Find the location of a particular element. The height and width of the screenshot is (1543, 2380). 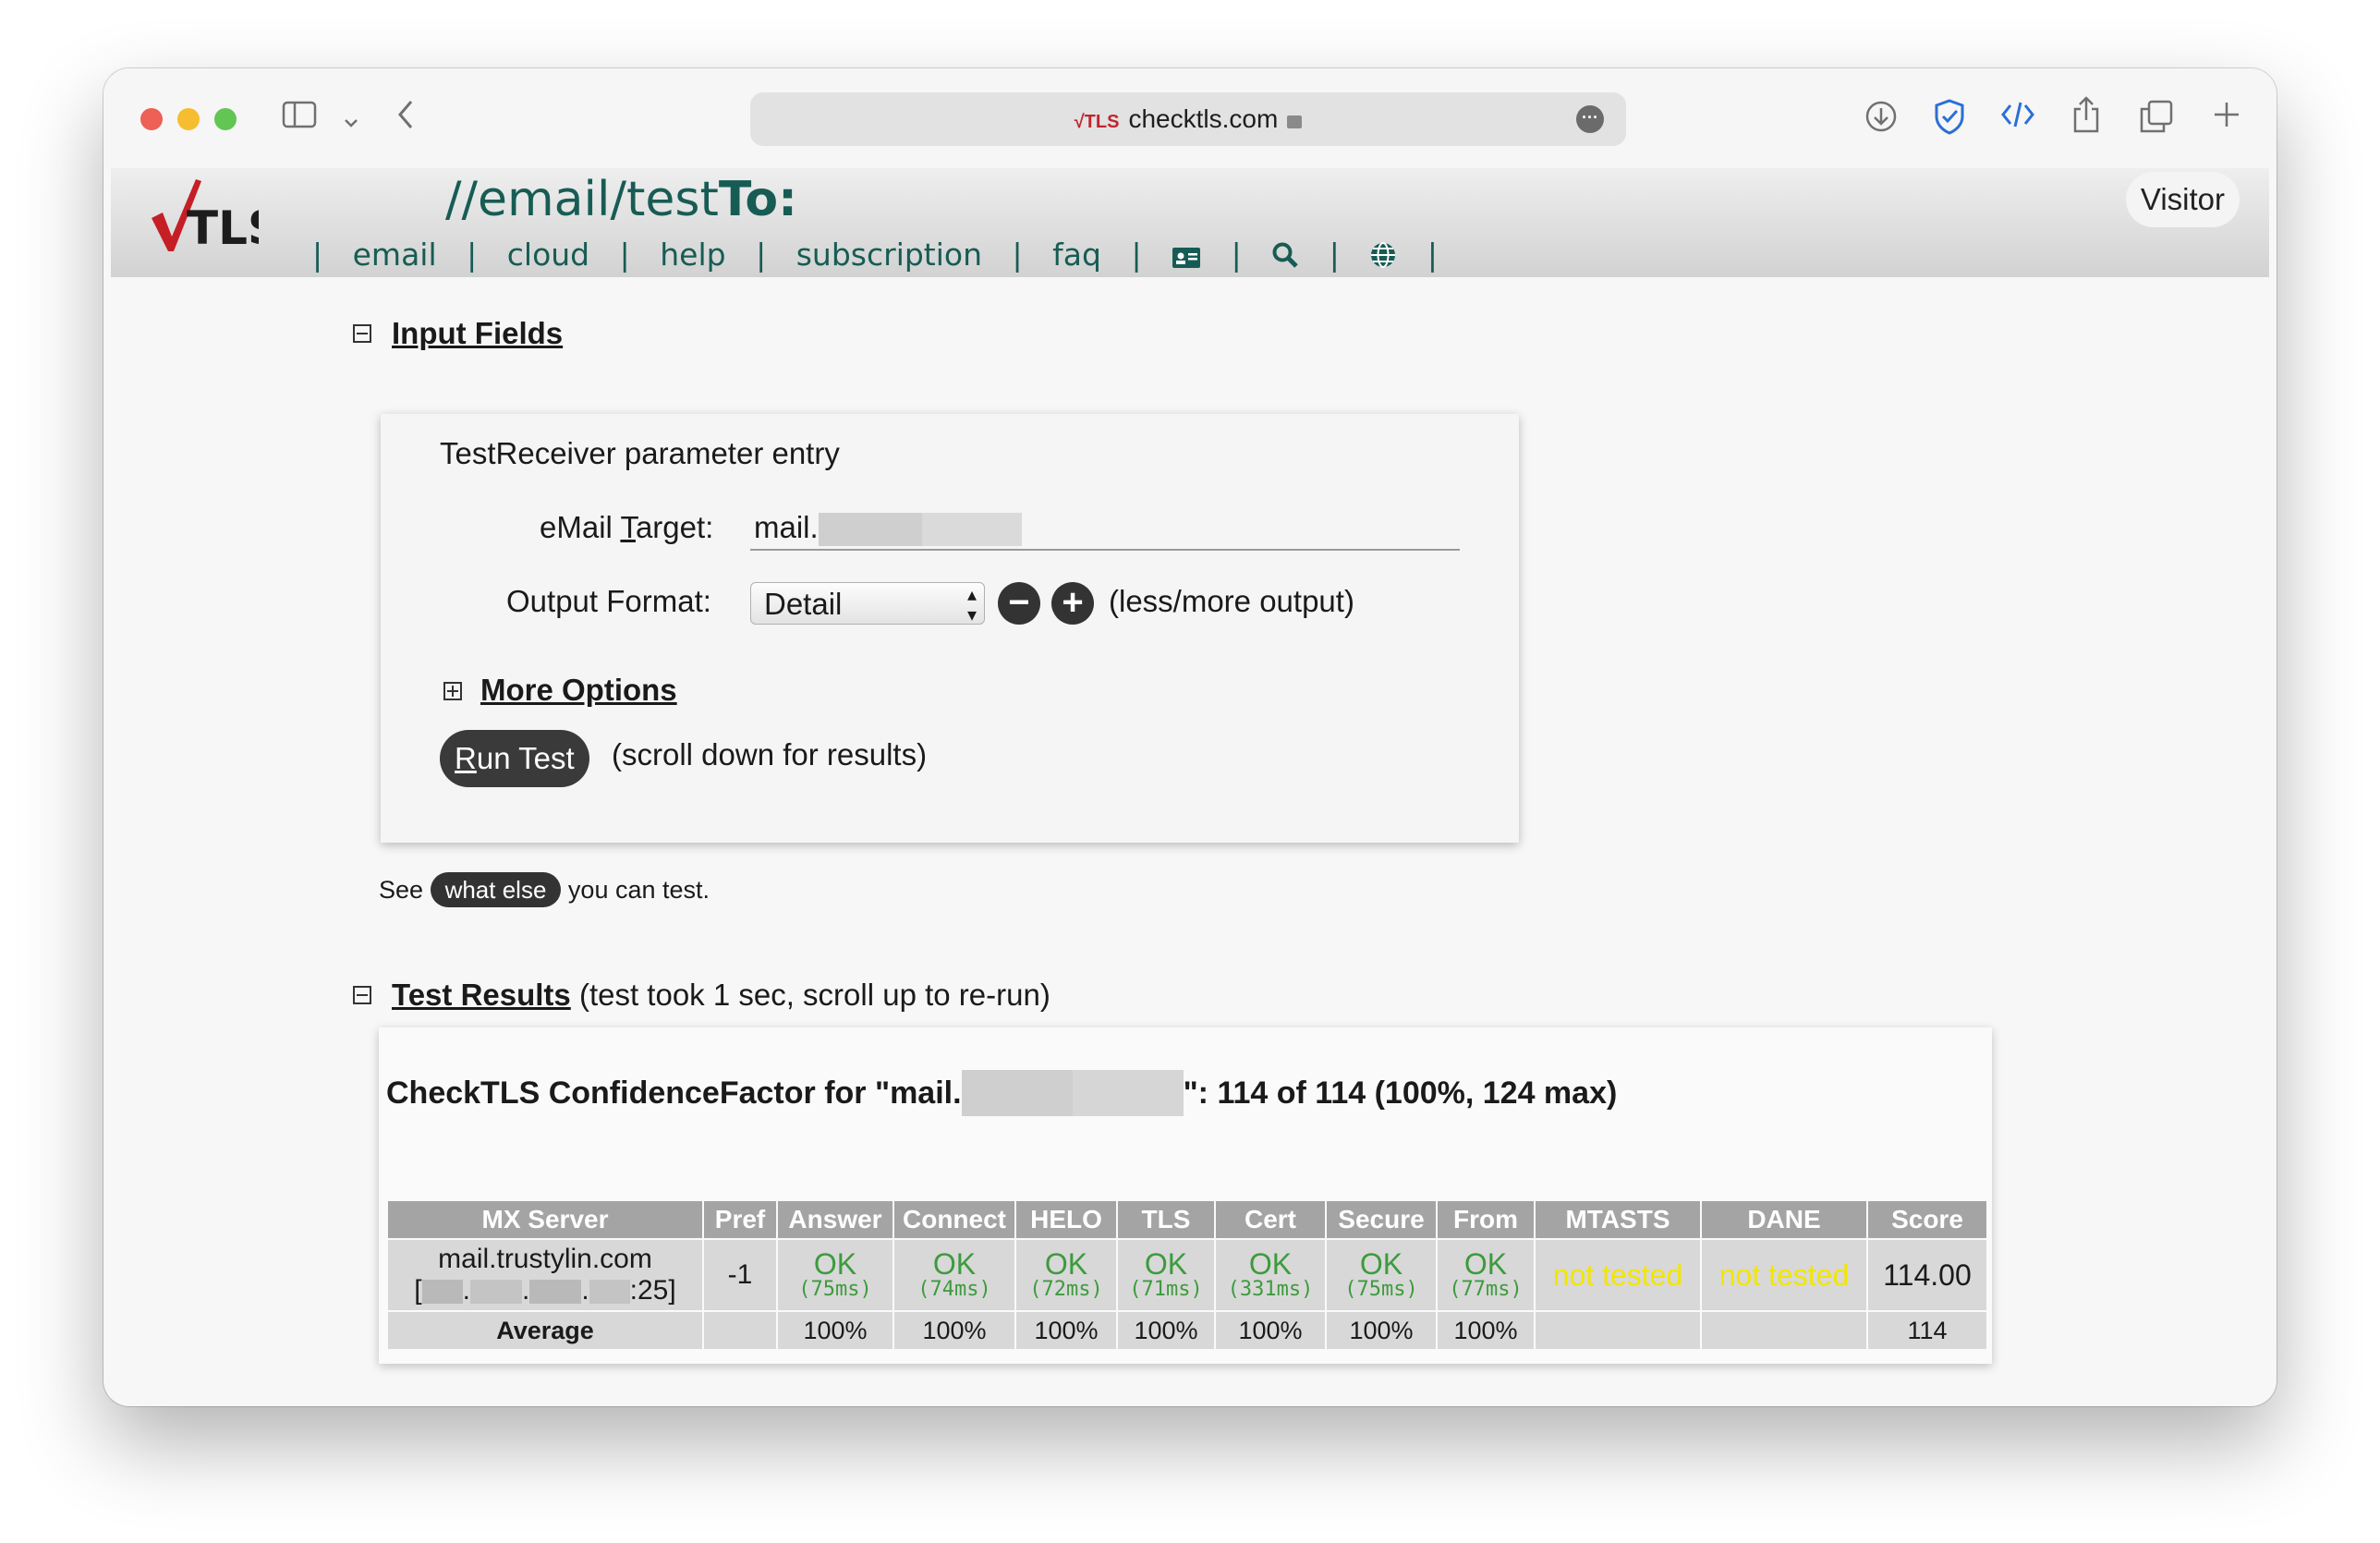

input-fields-title: Input Fields is located at coordinates (477, 333).